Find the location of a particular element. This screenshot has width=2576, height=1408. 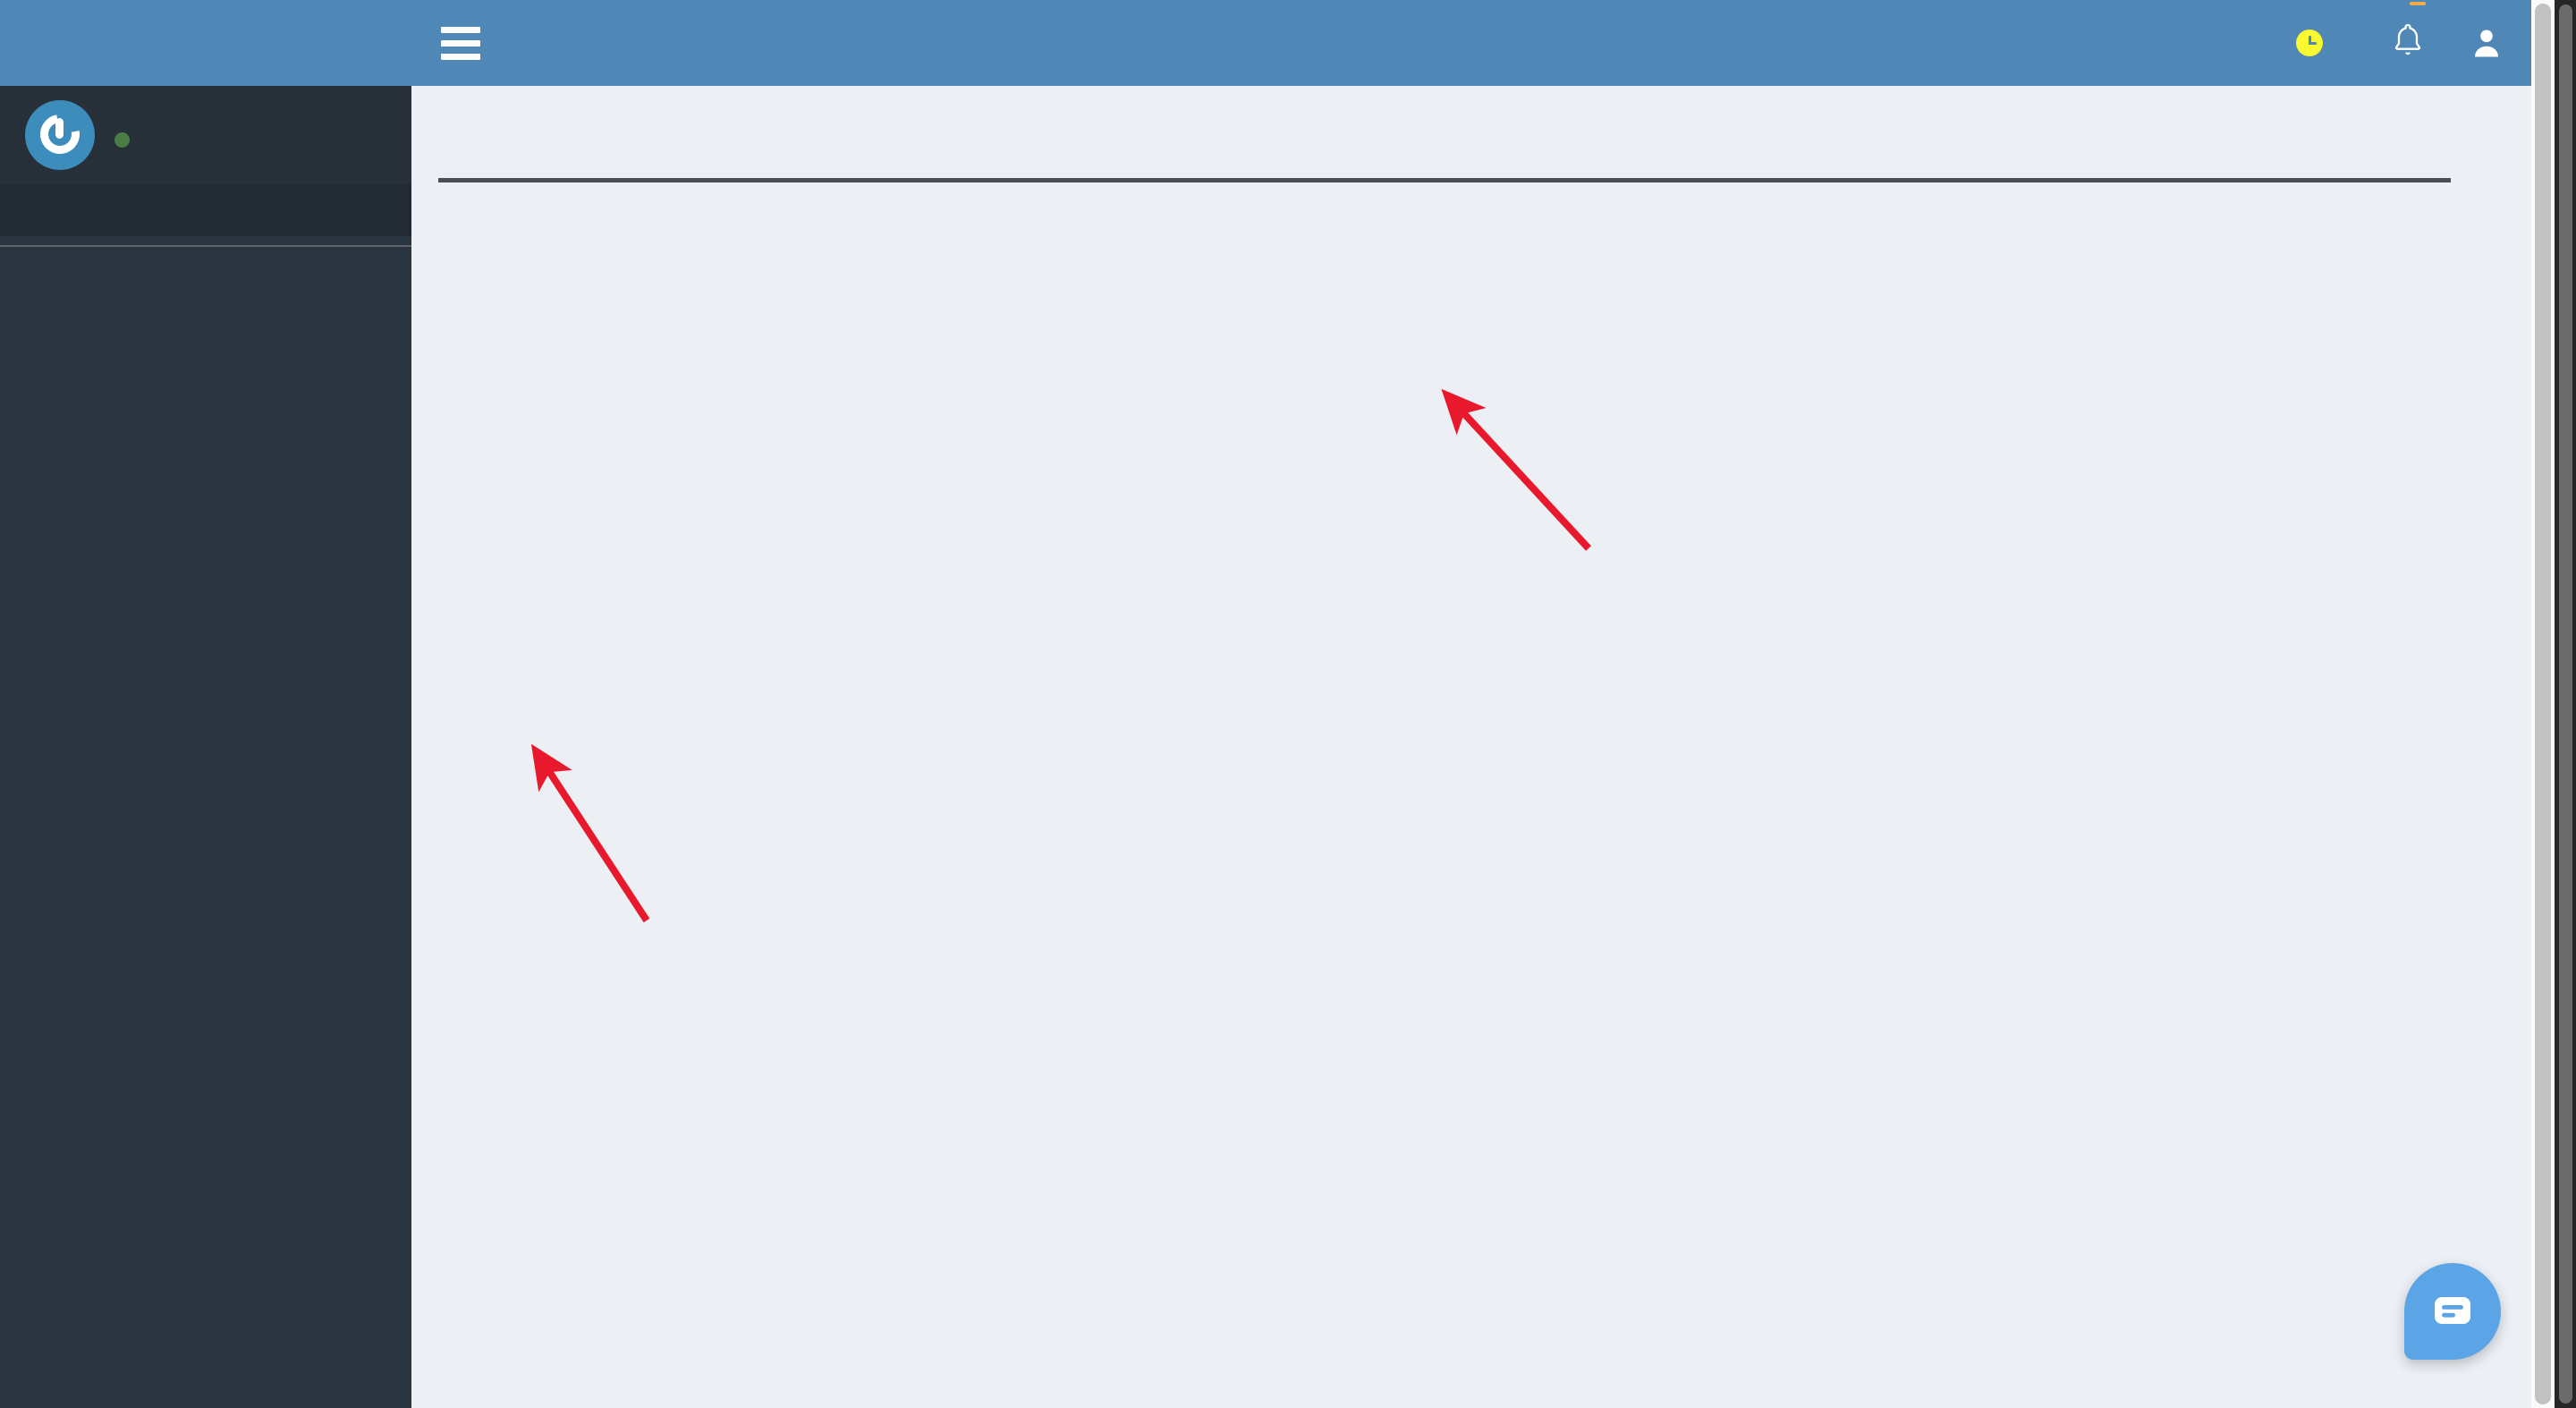

bell-outline-icon is located at coordinates (2407, 39).